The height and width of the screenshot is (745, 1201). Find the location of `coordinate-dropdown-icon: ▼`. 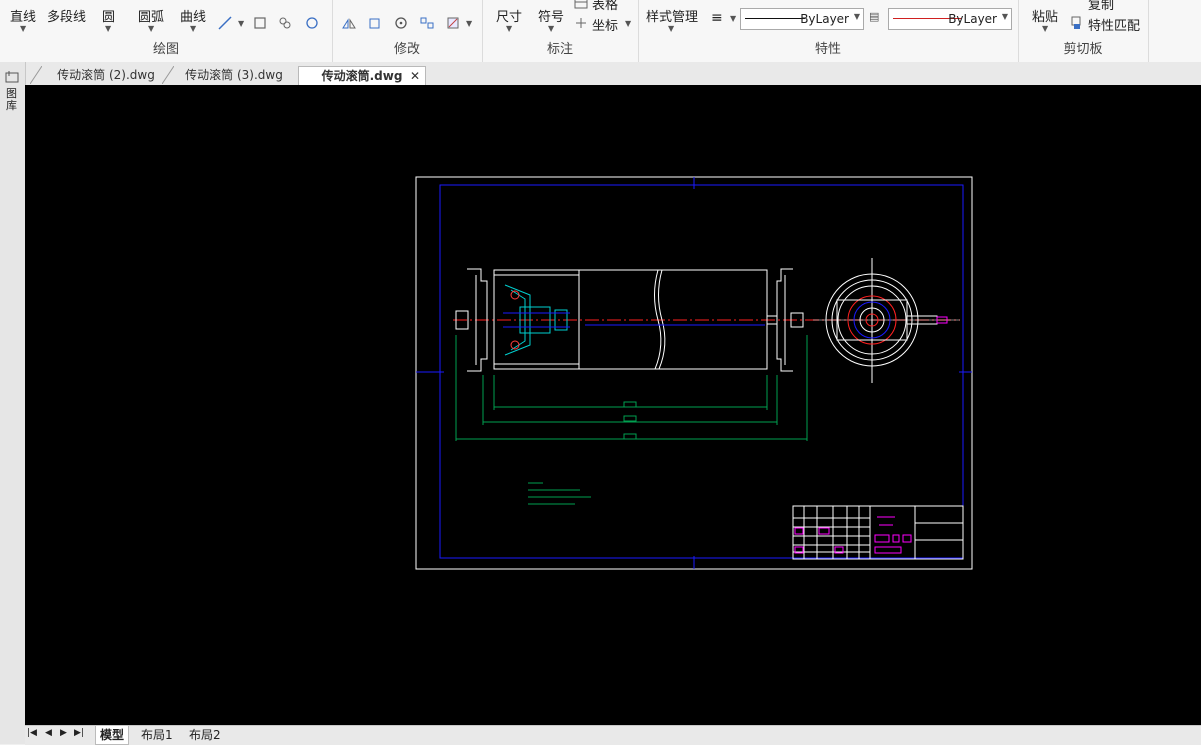

coordinate-dropdown-icon: ▼ is located at coordinates (628, 23).